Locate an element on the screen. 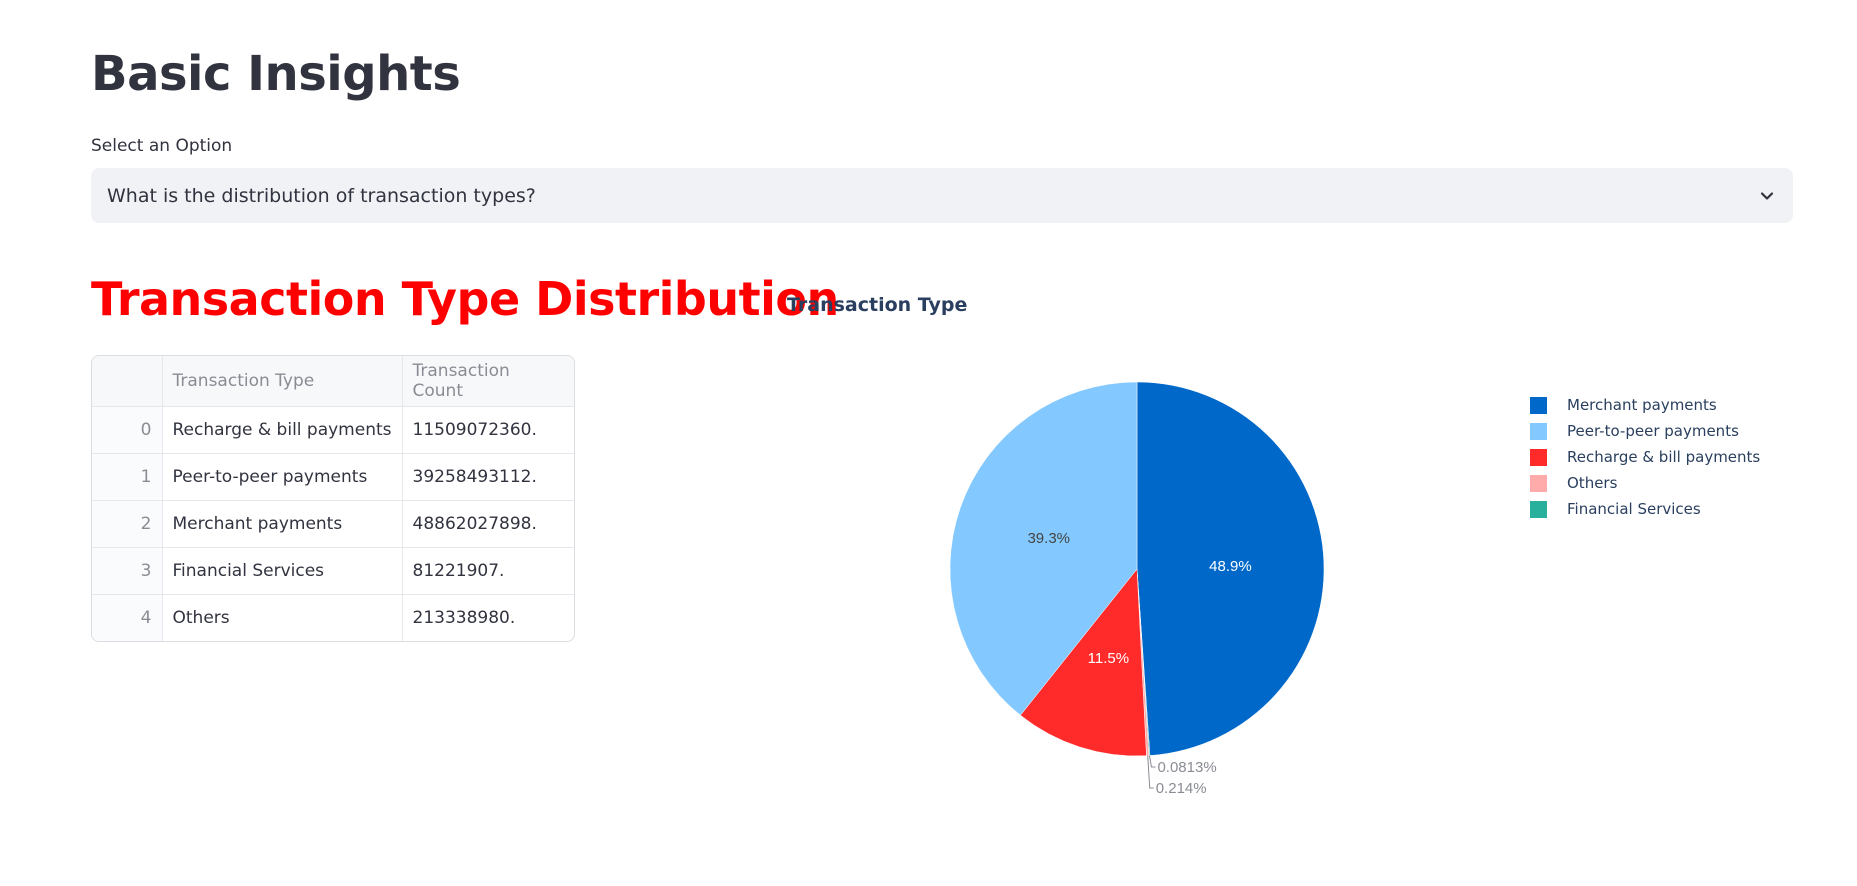  pie-slice-label: 39.3% is located at coordinates (1048, 538).